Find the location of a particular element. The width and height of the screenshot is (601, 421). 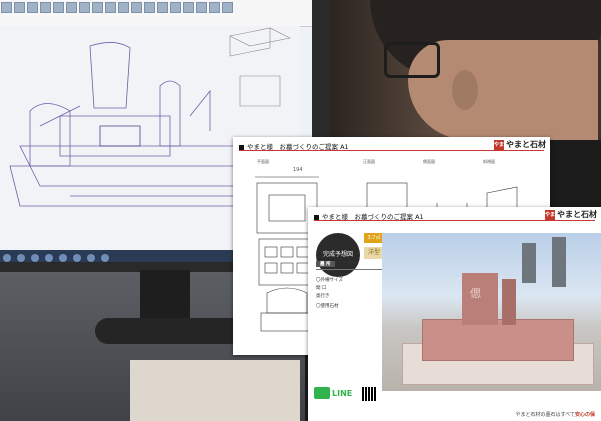

size-badge: 3.7㎡ is located at coordinates (374, 238).